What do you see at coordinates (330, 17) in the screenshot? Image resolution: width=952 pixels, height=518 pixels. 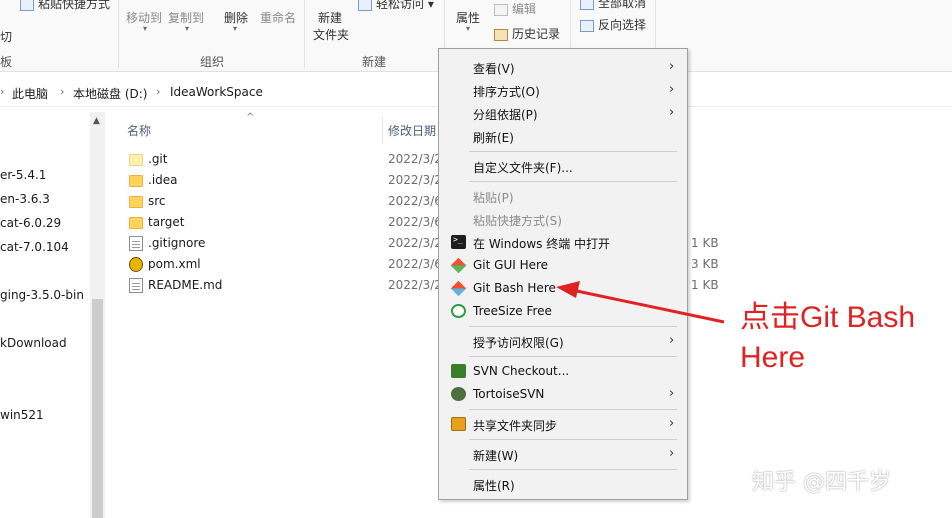 I see `new-folder-button-line1: 新建` at bounding box center [330, 17].